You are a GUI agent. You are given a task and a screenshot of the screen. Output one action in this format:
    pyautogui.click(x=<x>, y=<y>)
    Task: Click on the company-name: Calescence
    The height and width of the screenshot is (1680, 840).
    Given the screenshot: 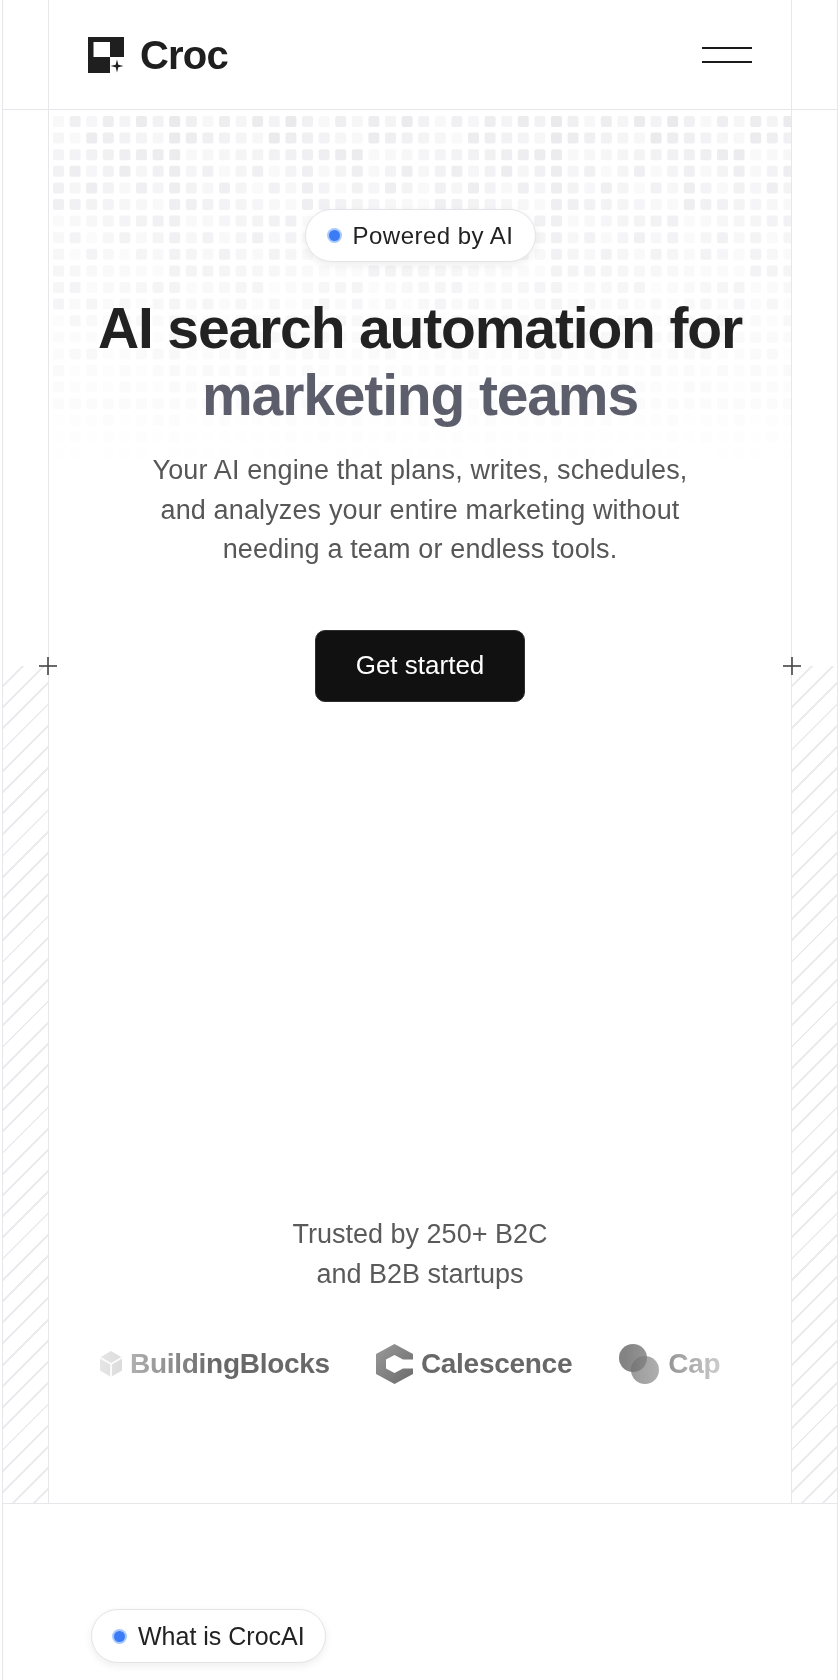 What is the action you would take?
    pyautogui.click(x=496, y=1363)
    